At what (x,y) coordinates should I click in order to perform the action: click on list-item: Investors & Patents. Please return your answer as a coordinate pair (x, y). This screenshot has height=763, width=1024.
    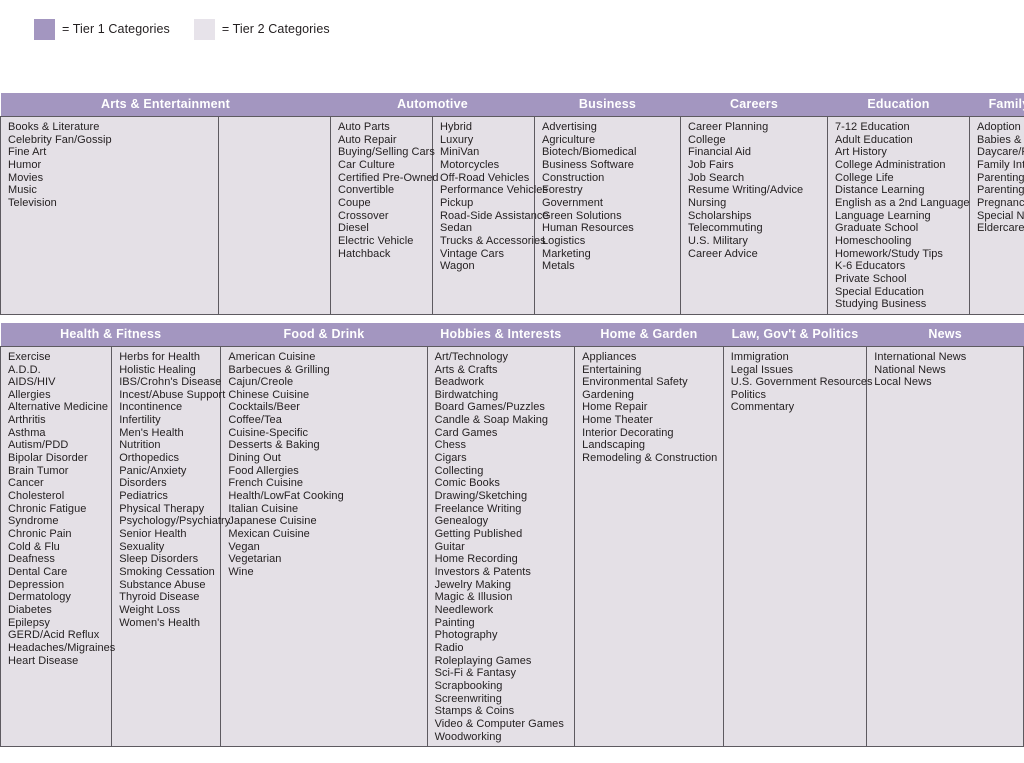
    Looking at the image, I should click on (482, 572).